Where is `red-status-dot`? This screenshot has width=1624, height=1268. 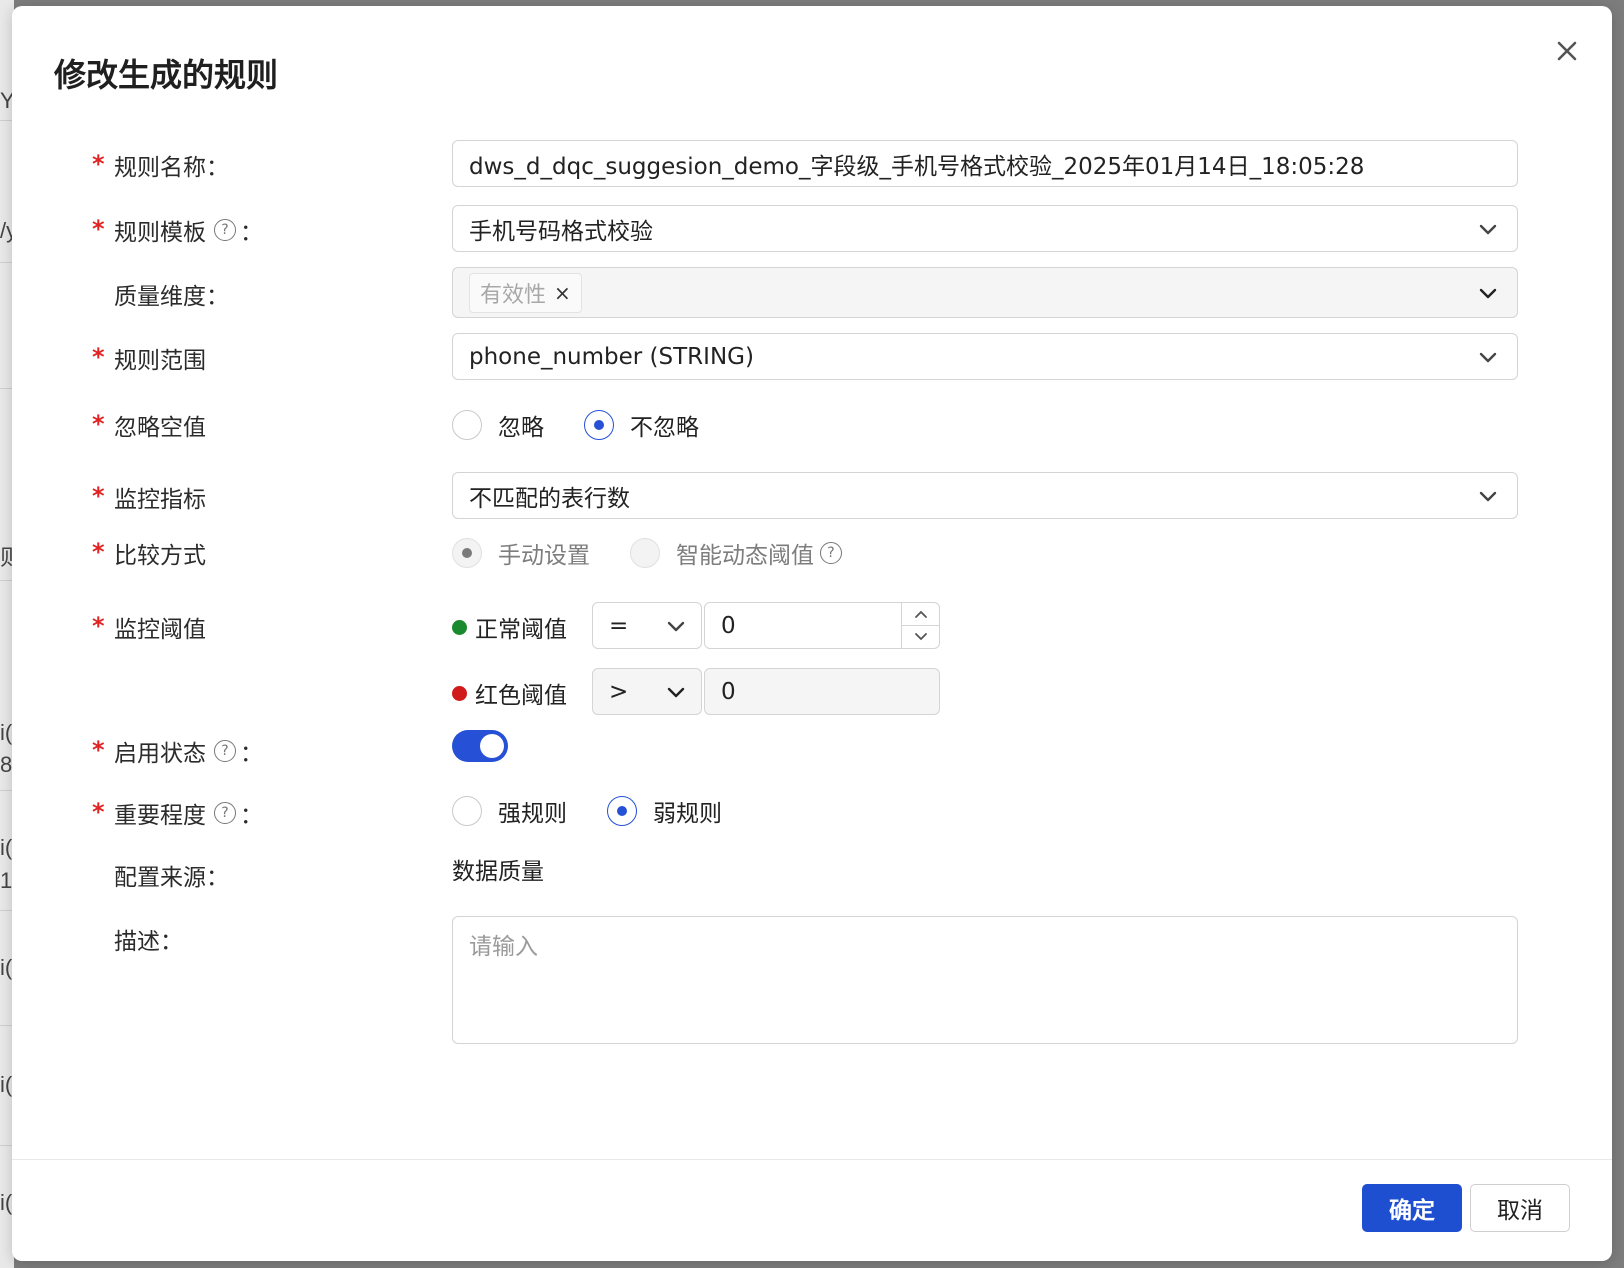 red-status-dot is located at coordinates (459, 693).